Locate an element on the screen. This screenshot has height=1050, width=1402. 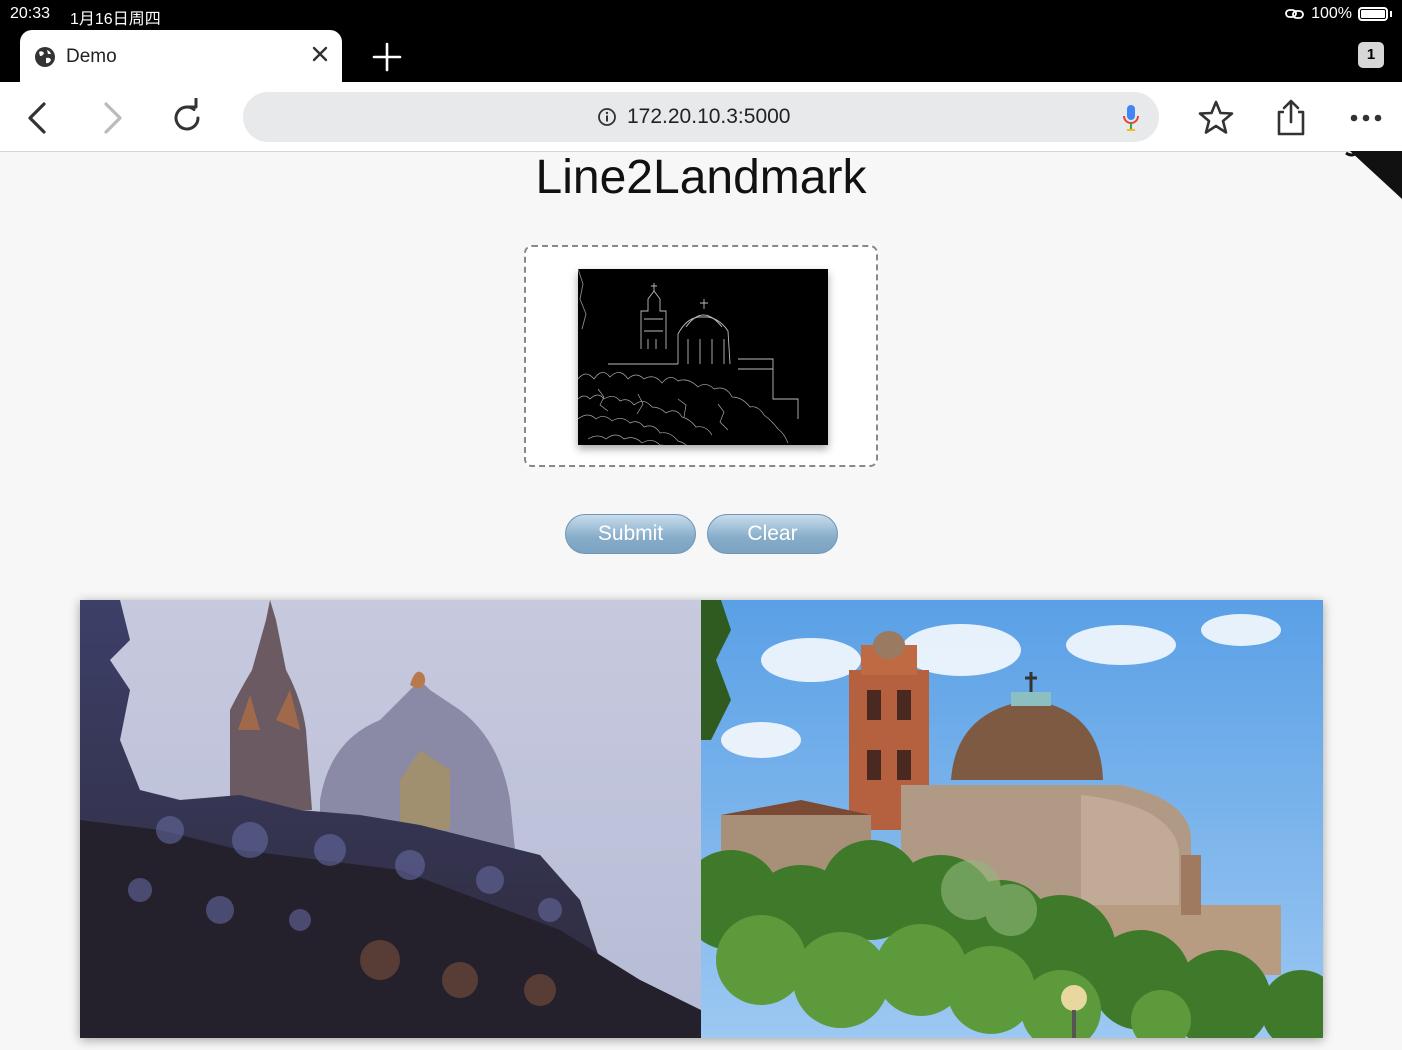
clear-button: Clear is located at coordinates (772, 534).